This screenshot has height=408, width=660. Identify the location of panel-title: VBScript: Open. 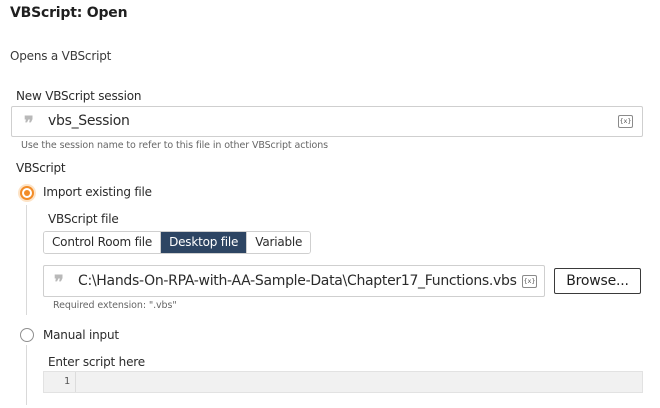
(69, 13).